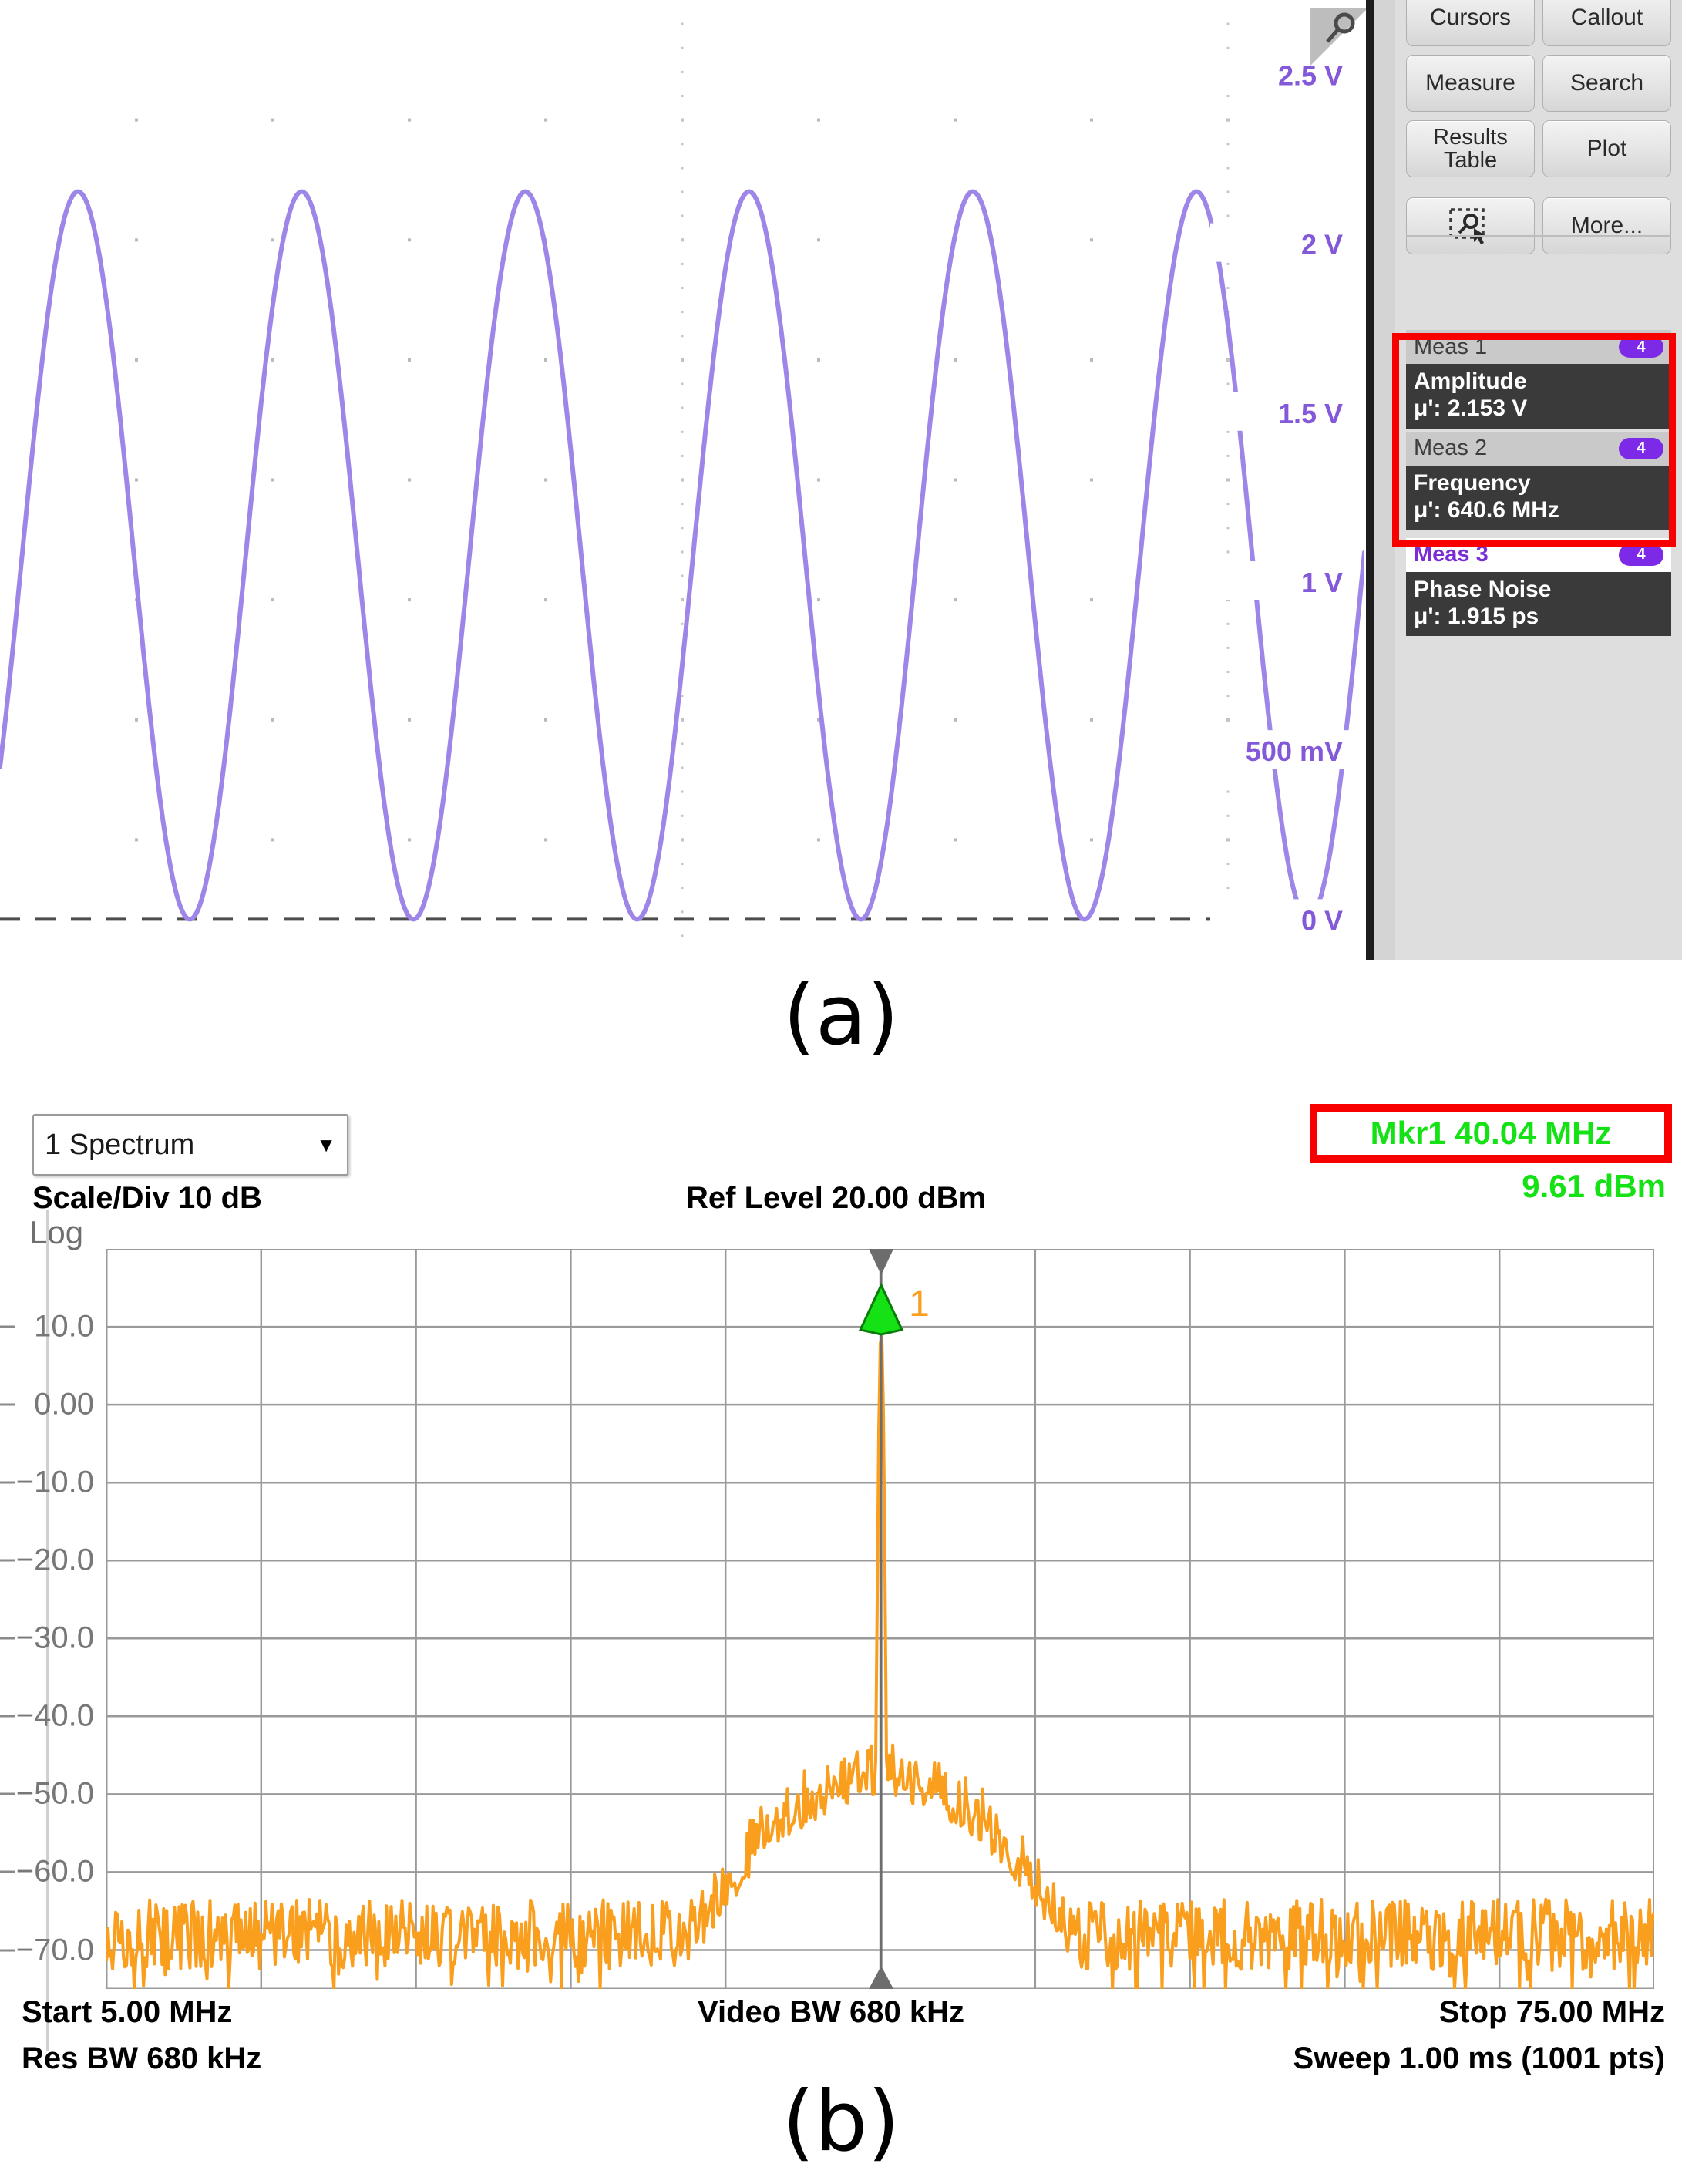 This screenshot has width=1682, height=2184. I want to click on svg-text: 0 V, so click(1322, 920).